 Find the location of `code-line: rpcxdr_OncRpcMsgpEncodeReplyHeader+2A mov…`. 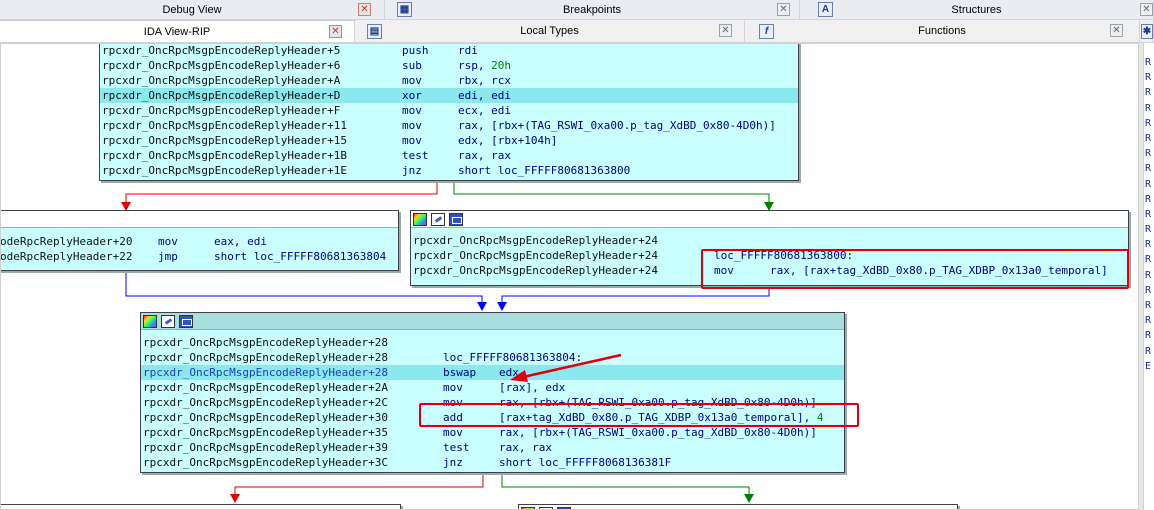

code-line: rpcxdr_OncRpcMsgpEncodeReplyHeader+2A mov… is located at coordinates (492, 387).